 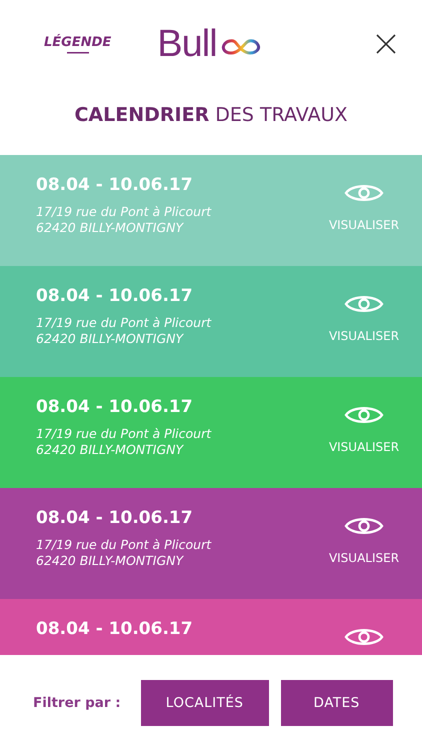 What do you see at coordinates (77, 702) in the screenshot?
I see `filter-label: Filtrer par :` at bounding box center [77, 702].